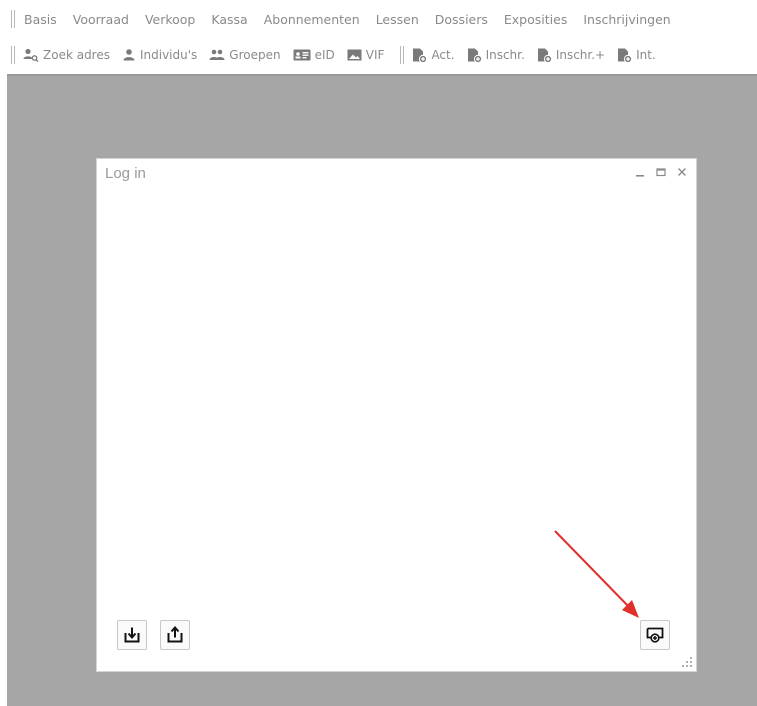  I want to click on menu-separator, so click(13, 19).